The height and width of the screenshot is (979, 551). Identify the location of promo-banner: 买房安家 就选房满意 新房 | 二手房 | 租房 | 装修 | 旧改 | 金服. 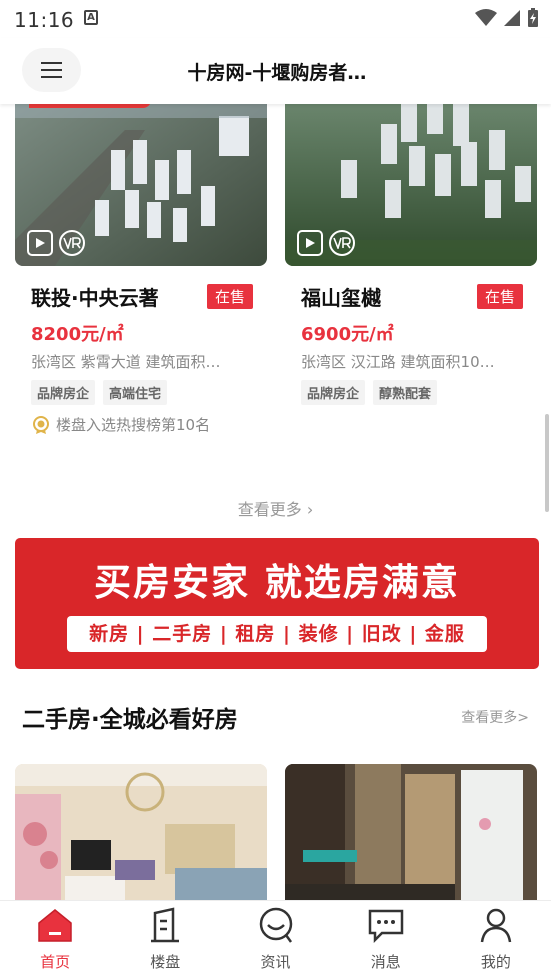
(277, 603).